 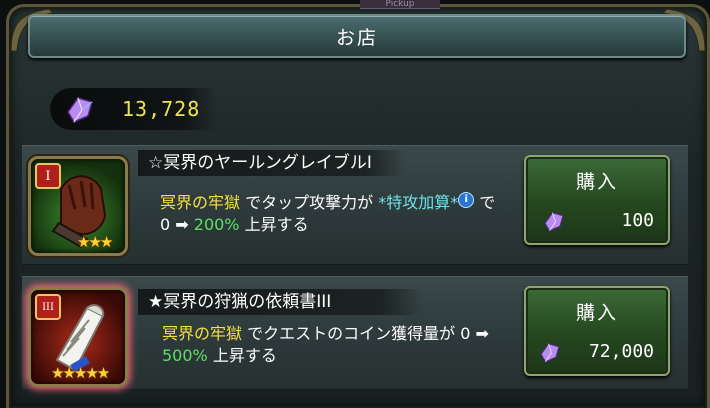 What do you see at coordinates (621, 351) in the screenshot?
I see `item-price: 72,000` at bounding box center [621, 351].